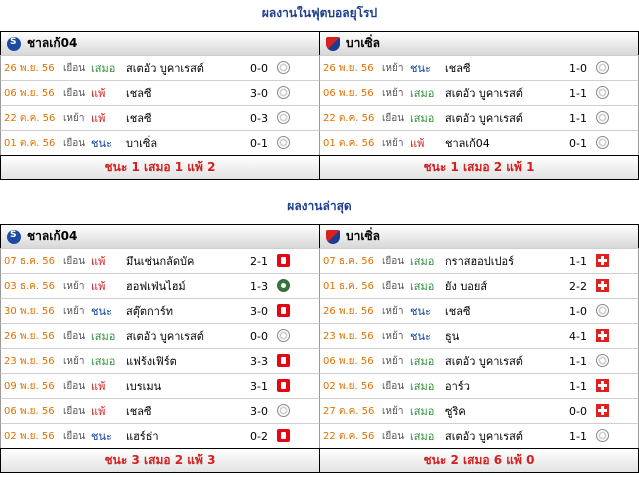 The height and width of the screenshot is (480, 639). Describe the element at coordinates (143, 386) in the screenshot. I see `opponent-name: เบรเมน` at that location.